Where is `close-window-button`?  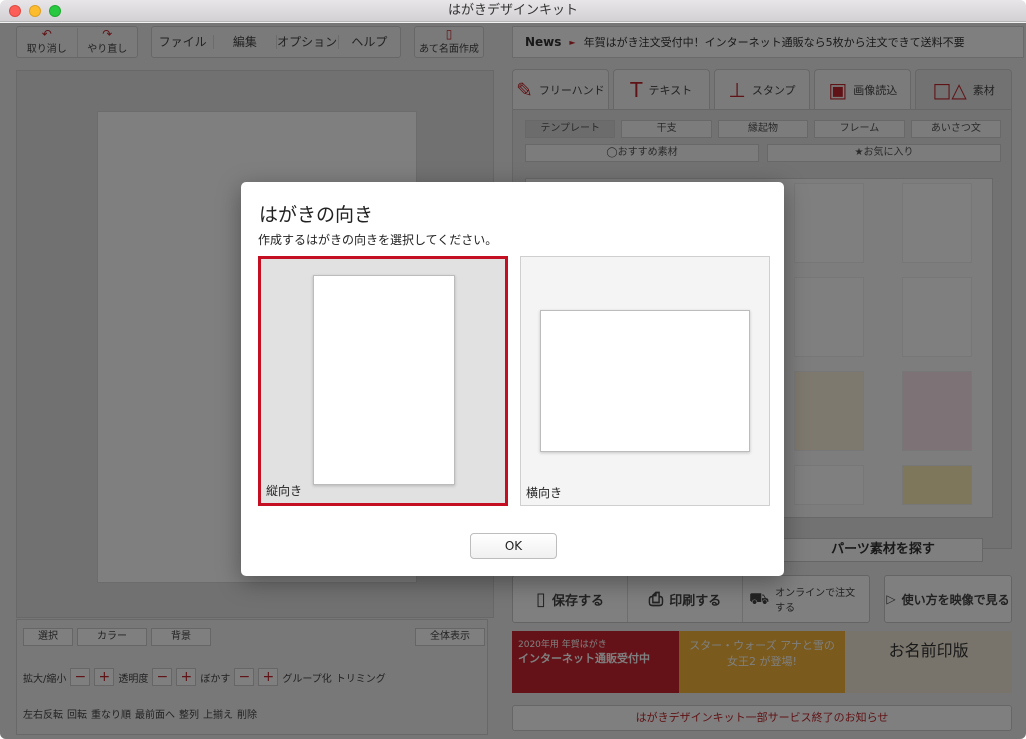
close-window-button is located at coordinates (15, 11).